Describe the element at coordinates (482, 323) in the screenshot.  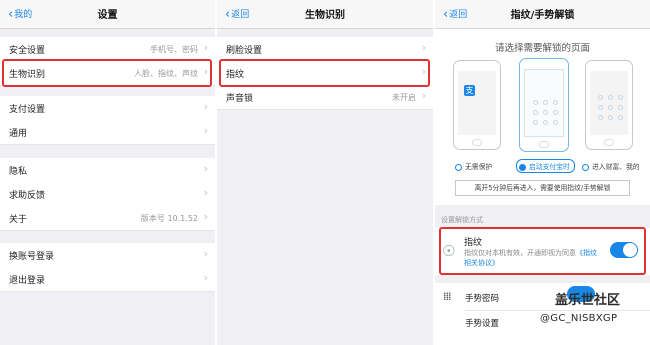
I see `gesture-settings-row: 手势设置` at that location.